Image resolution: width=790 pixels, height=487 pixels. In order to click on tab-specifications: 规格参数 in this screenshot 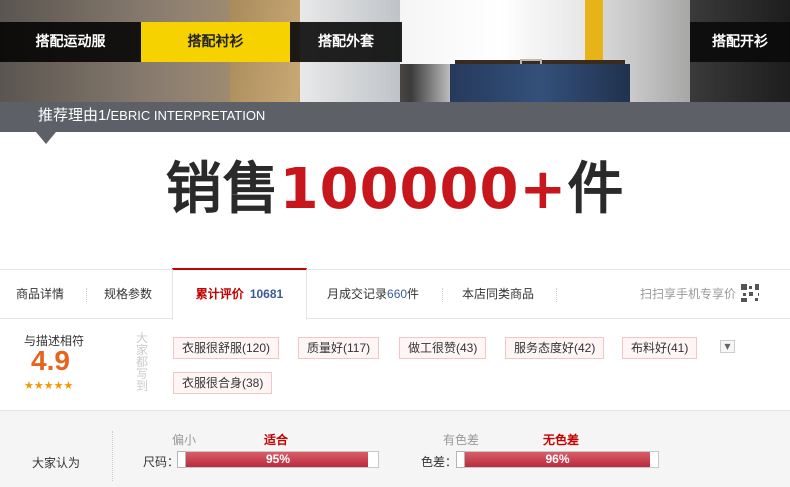, I will do `click(128, 294)`.